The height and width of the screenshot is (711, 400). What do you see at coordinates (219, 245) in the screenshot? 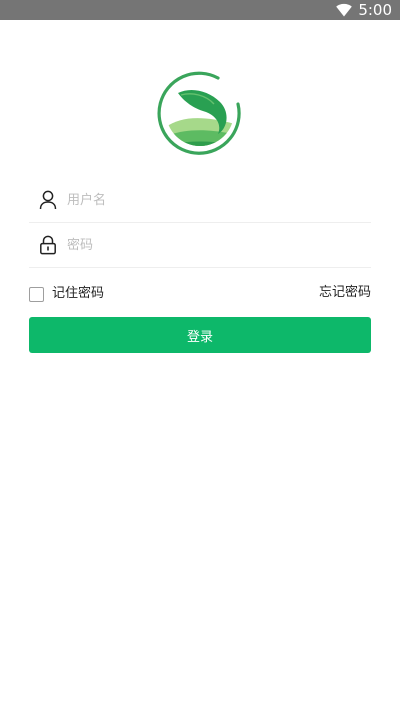
I see `password-input` at bounding box center [219, 245].